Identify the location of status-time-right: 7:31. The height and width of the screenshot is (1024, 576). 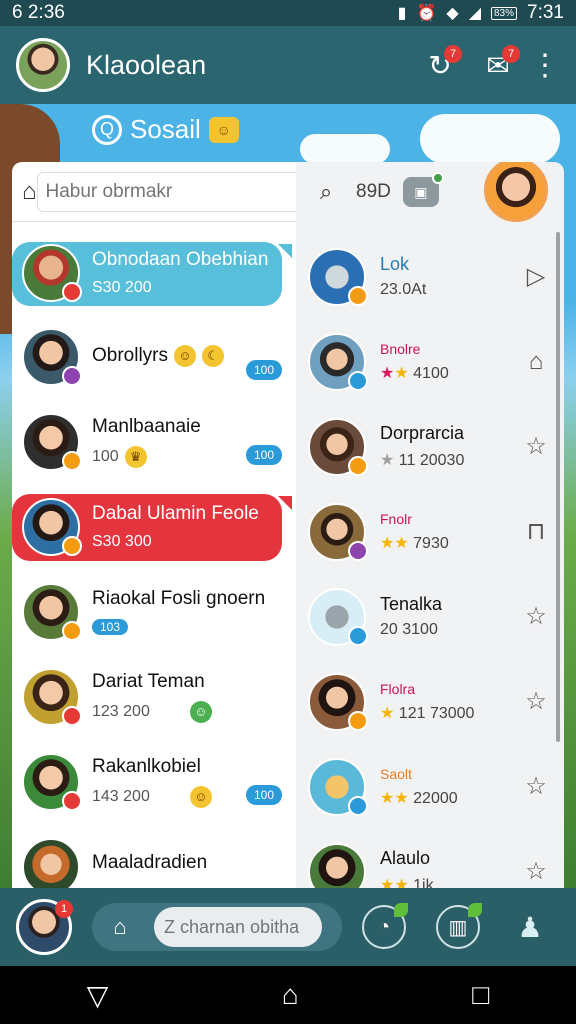
(545, 12).